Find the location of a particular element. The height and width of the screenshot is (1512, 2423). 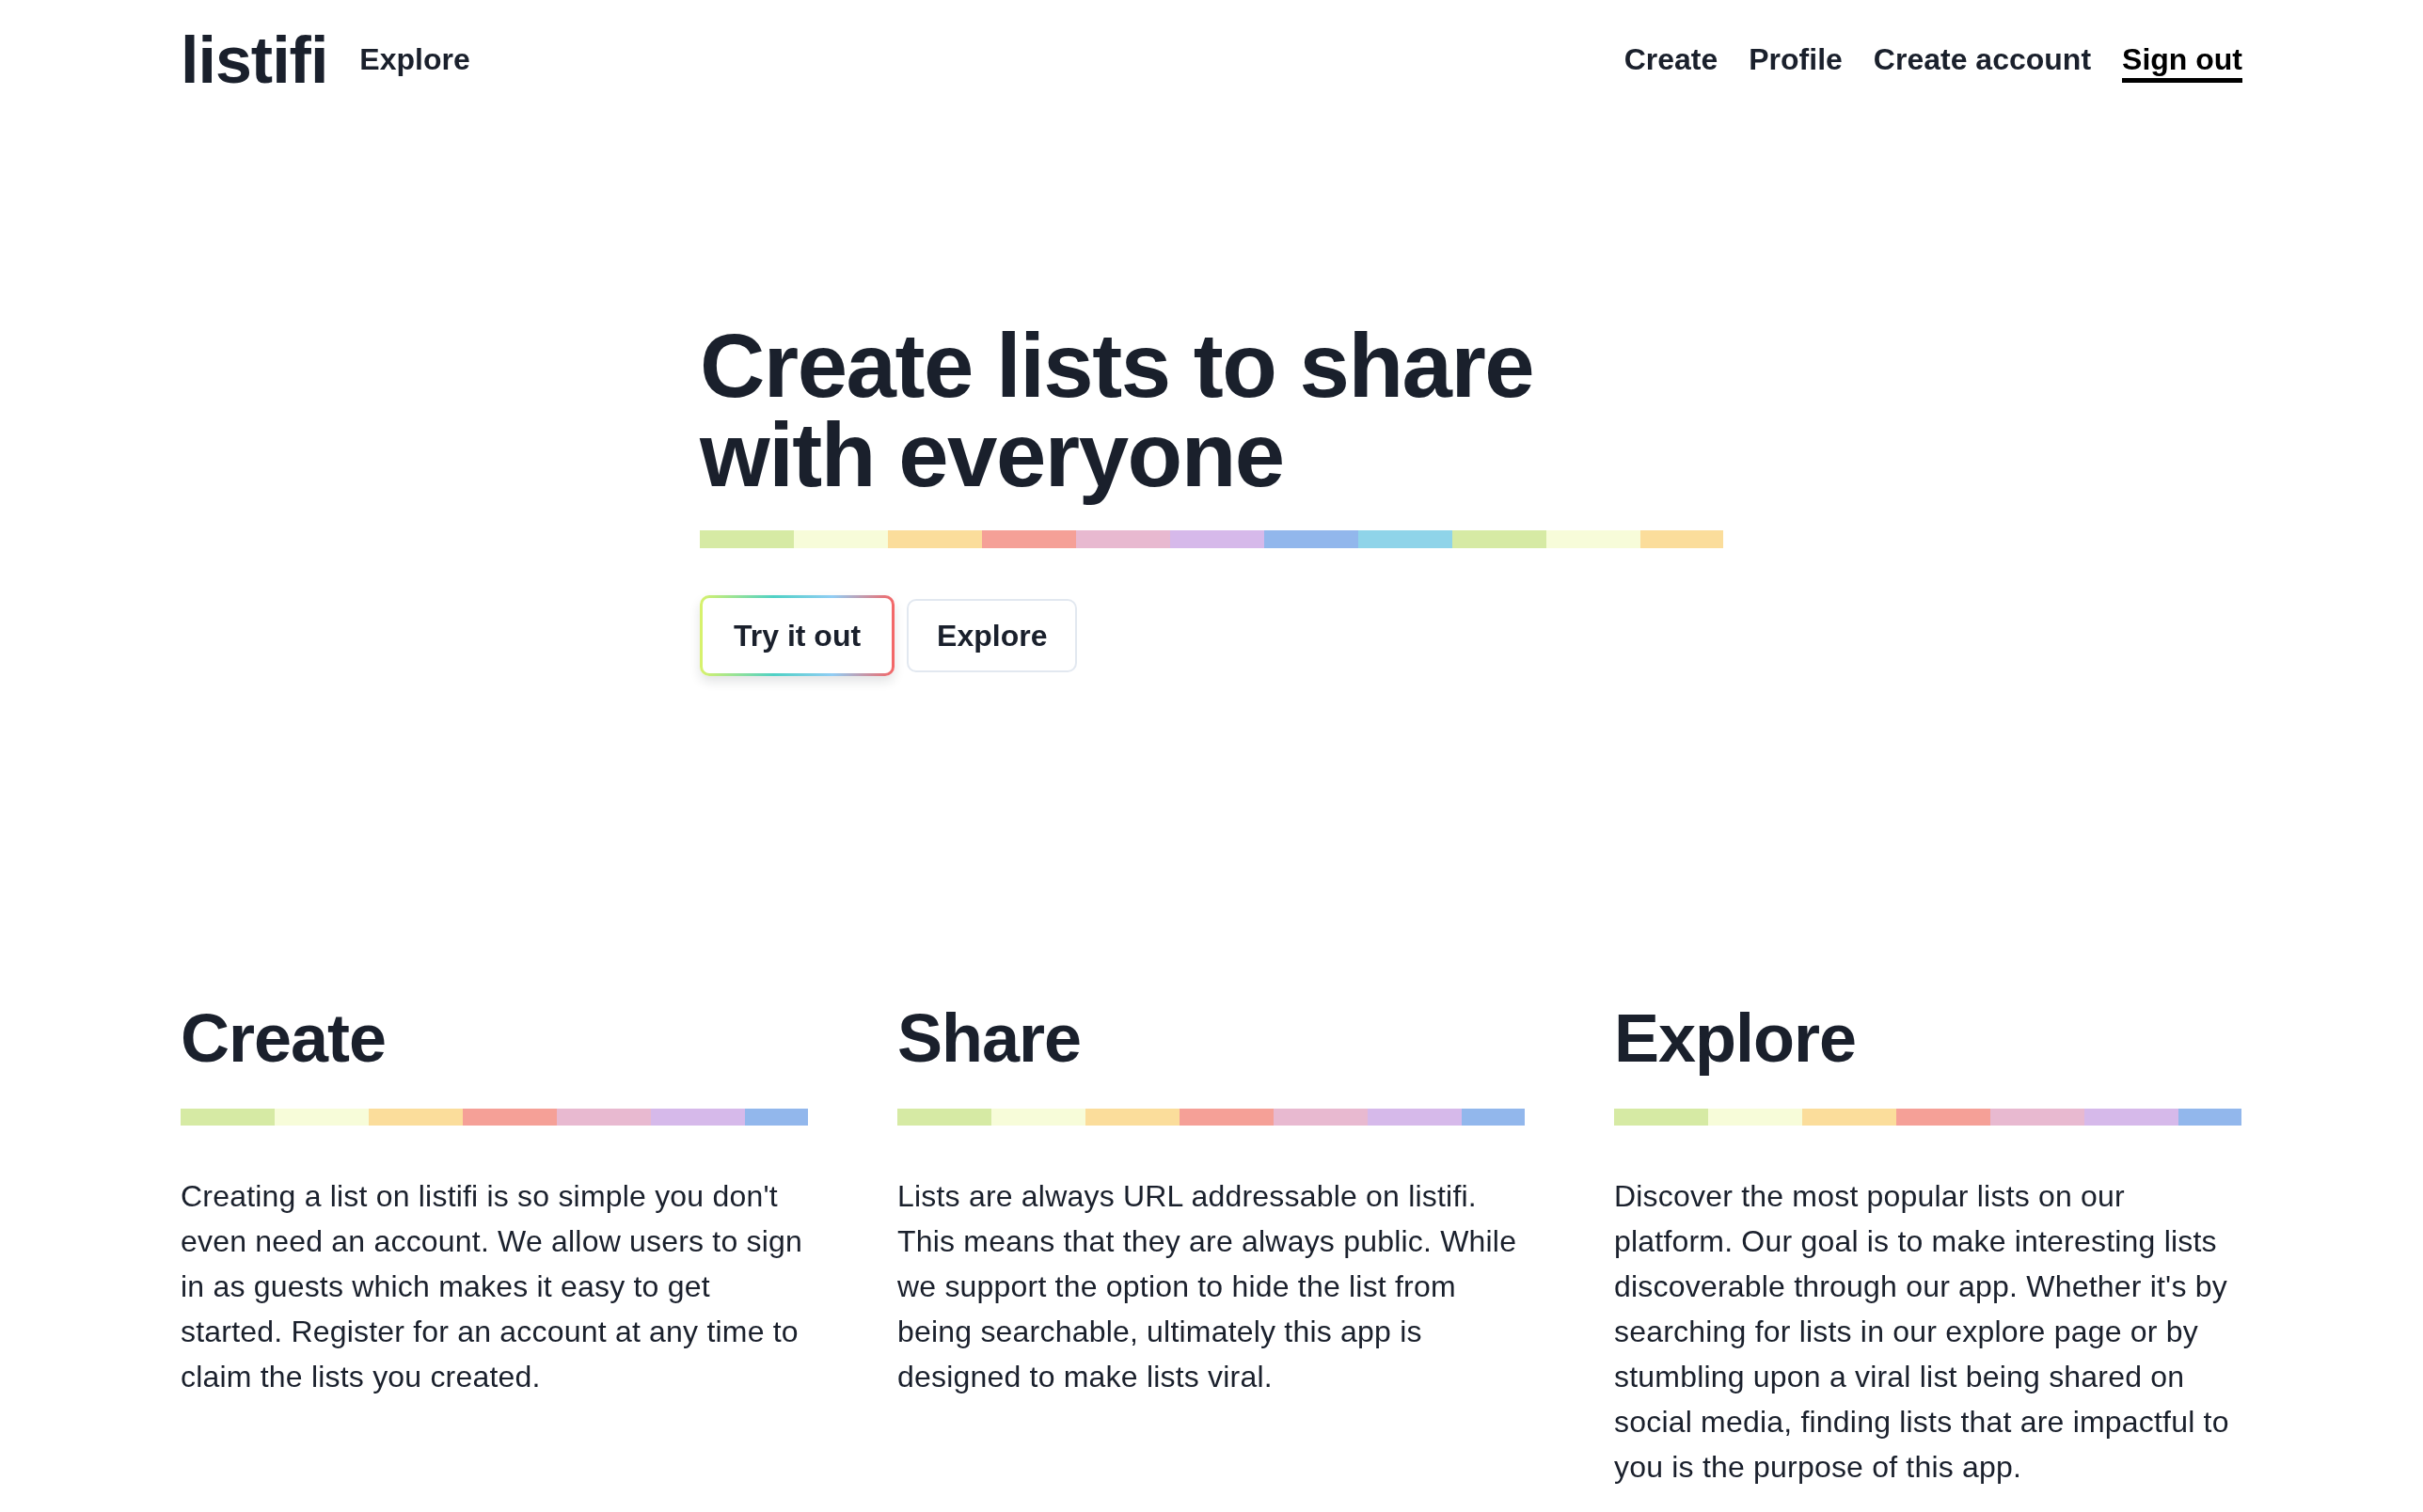

logo-link: listifi is located at coordinates (254, 60).